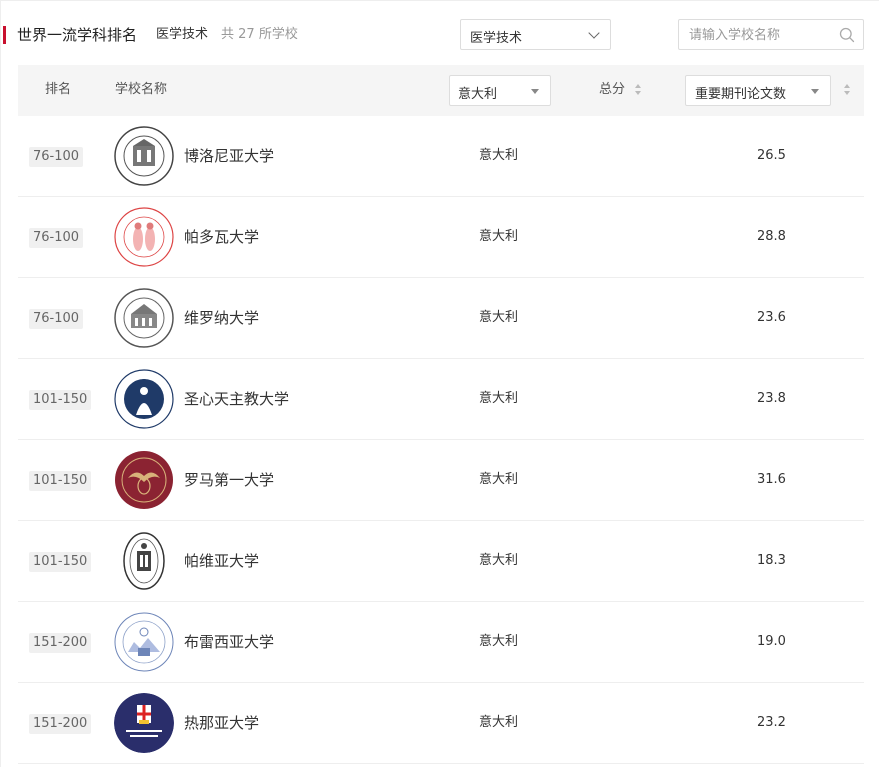 This screenshot has height=767, width=879. What do you see at coordinates (500, 90) in the screenshot?
I see `country-filter-select: 意大利` at bounding box center [500, 90].